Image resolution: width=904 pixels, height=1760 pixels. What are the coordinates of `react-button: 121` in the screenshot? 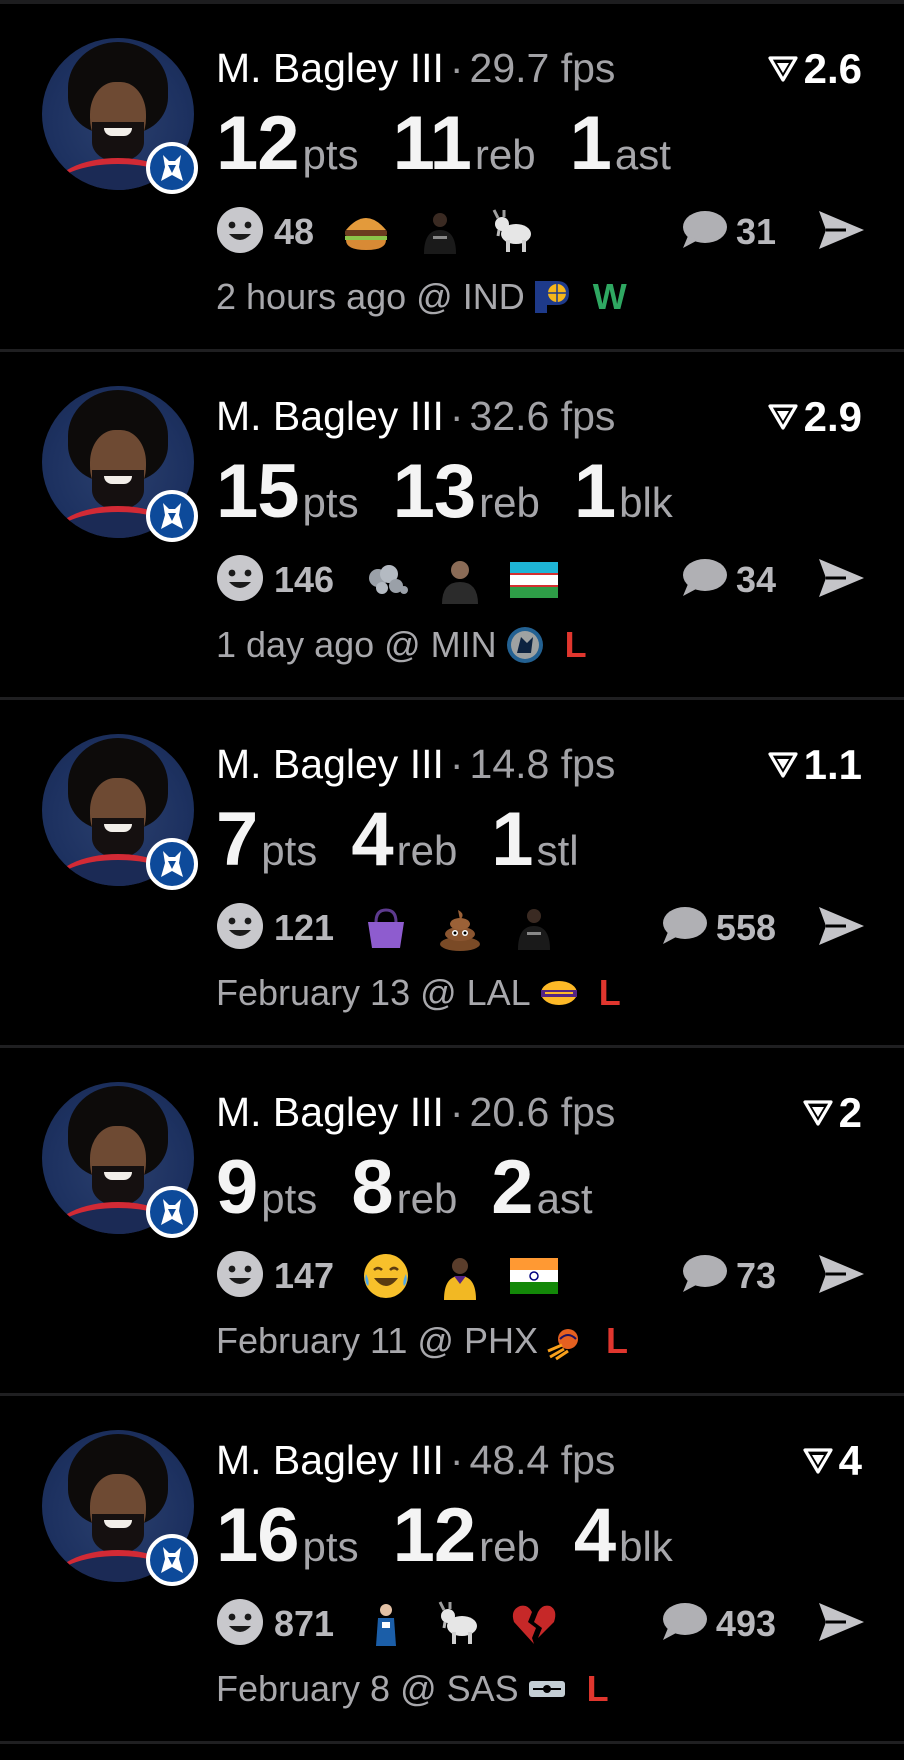 It's located at (288, 928).